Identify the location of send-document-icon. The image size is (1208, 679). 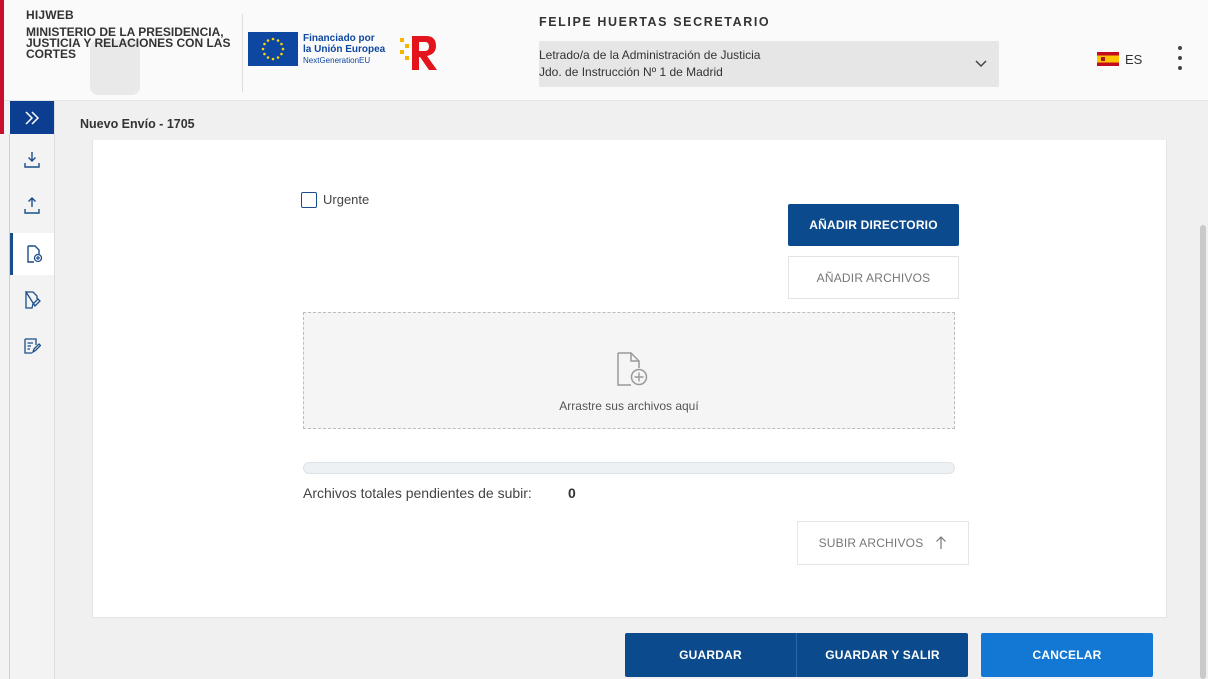
(33, 300).